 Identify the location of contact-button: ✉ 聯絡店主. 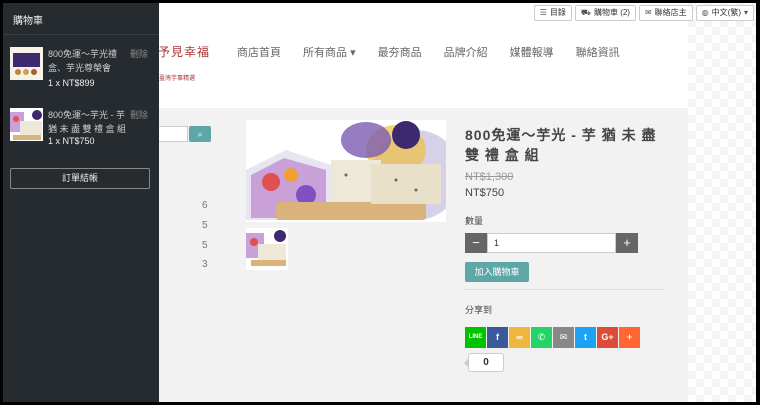
(665, 13).